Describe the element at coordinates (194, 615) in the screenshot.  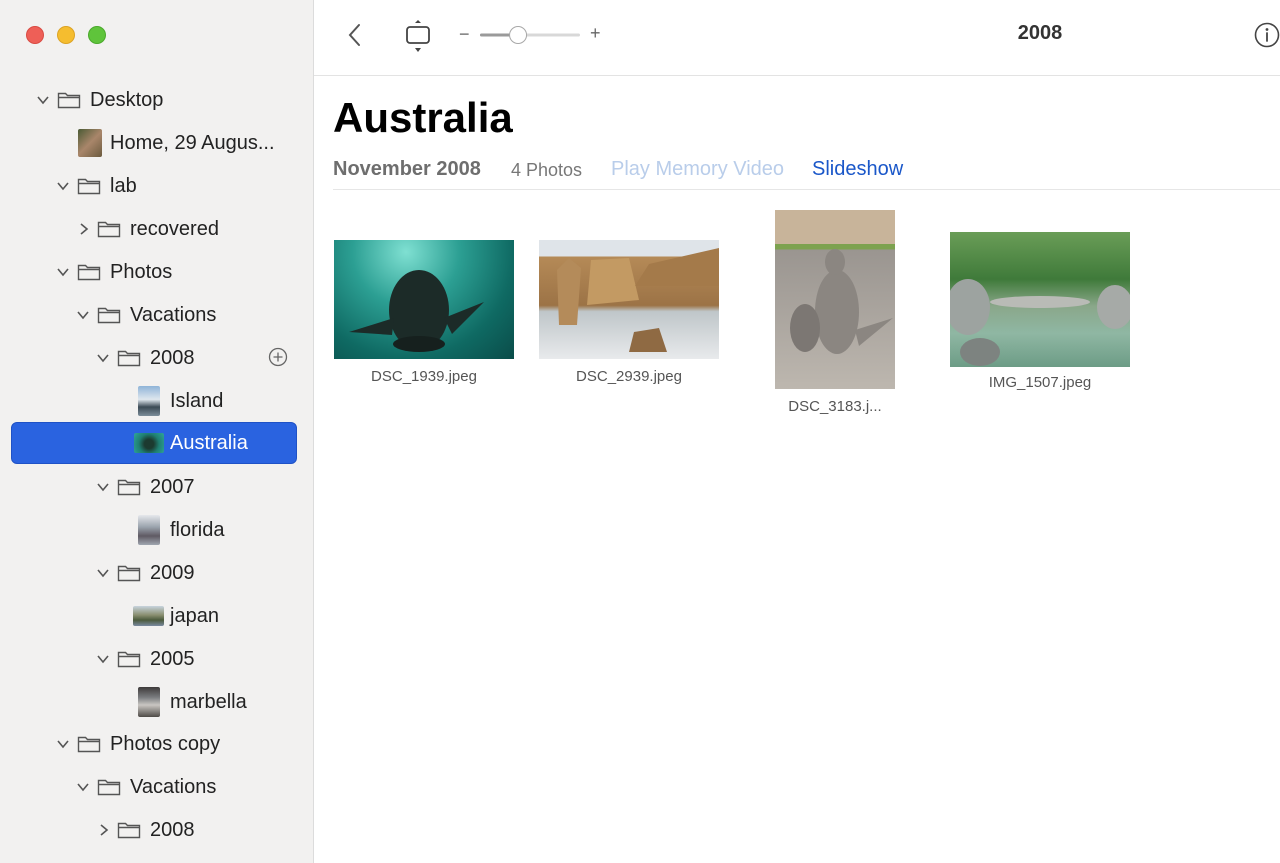
I see `sidebar-item-label: japan` at that location.